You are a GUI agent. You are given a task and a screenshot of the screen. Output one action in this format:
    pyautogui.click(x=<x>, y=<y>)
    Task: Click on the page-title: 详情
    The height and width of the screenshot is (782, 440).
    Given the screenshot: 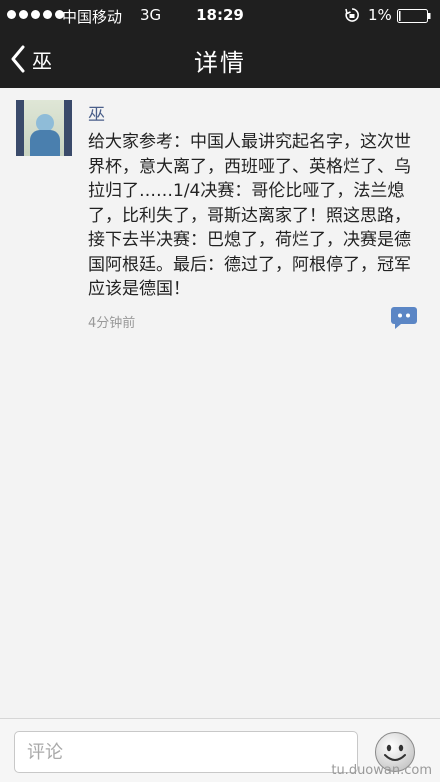 What is the action you would take?
    pyautogui.click(x=220, y=63)
    